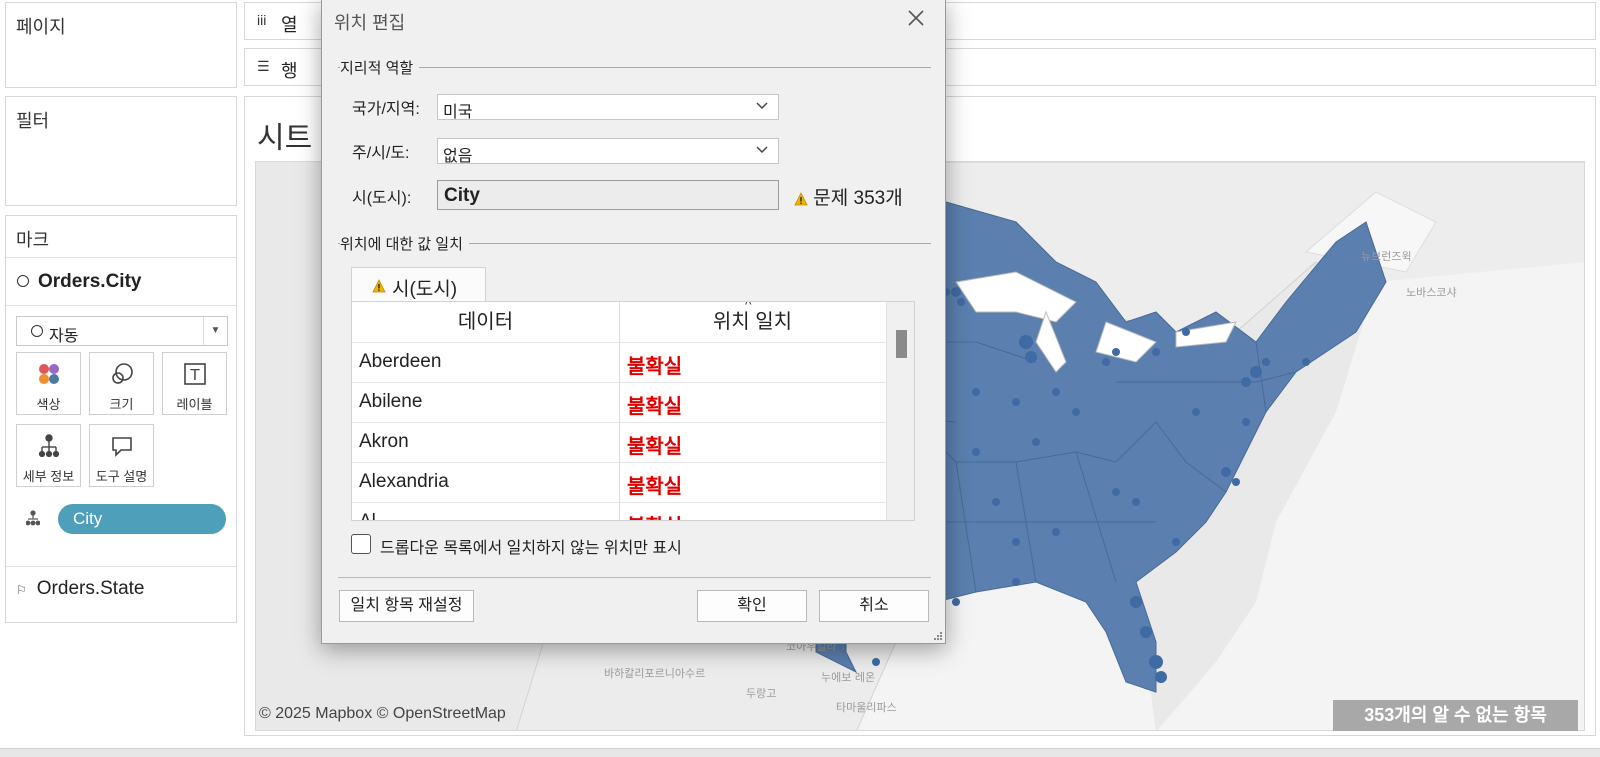  Describe the element at coordinates (122, 331) in the screenshot. I see `mark-type-dropdown: 자동 ▼` at that location.